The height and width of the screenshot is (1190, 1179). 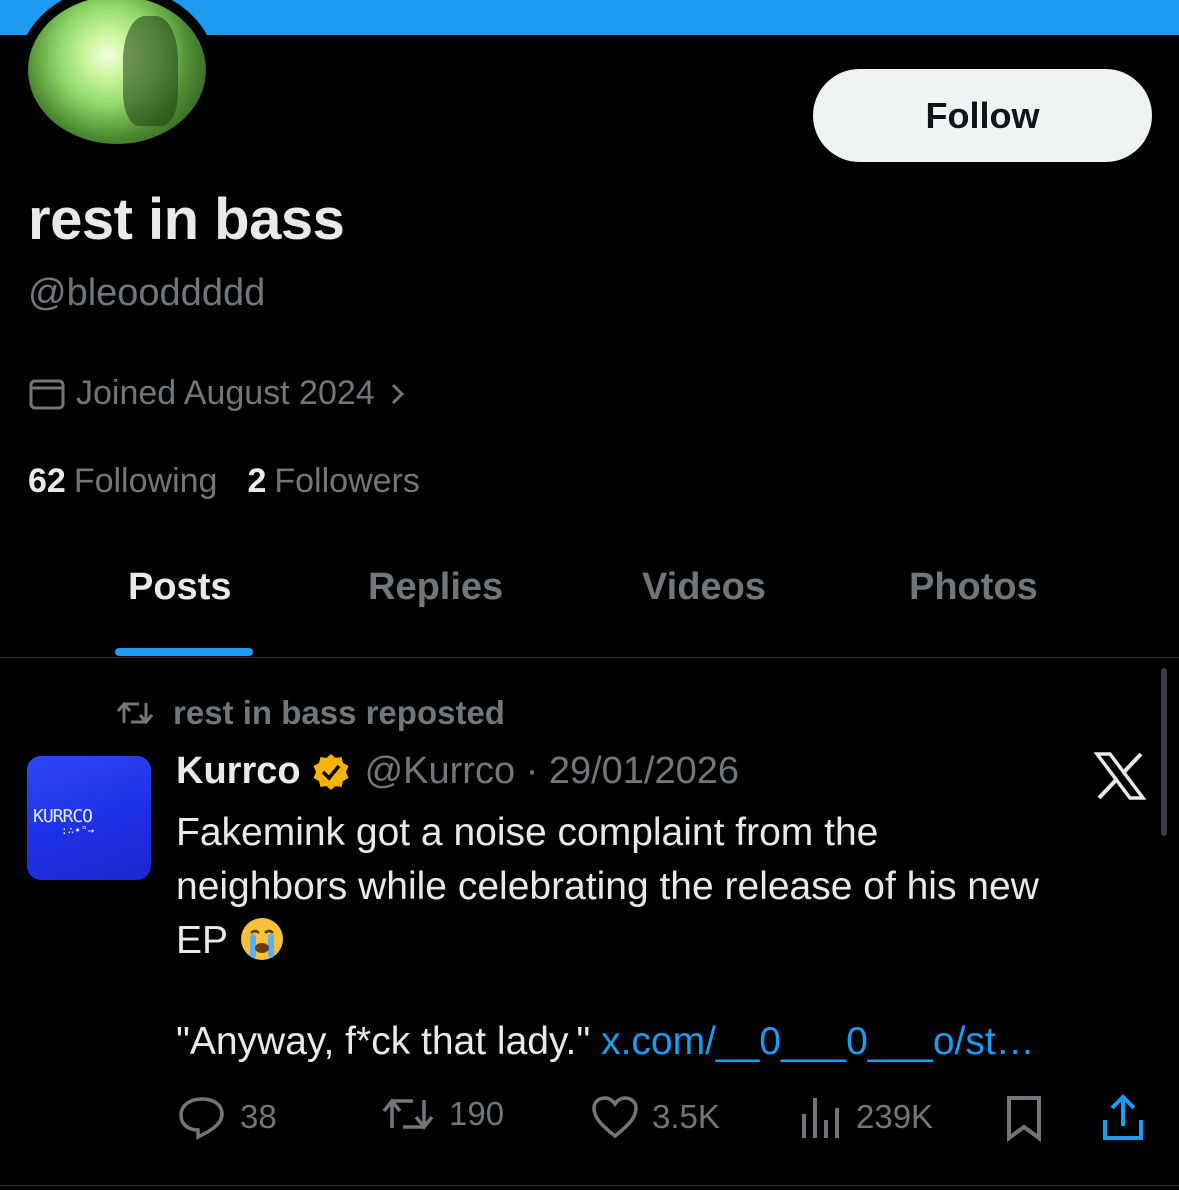 What do you see at coordinates (179, 587) in the screenshot?
I see `tab-posts: Posts` at bounding box center [179, 587].